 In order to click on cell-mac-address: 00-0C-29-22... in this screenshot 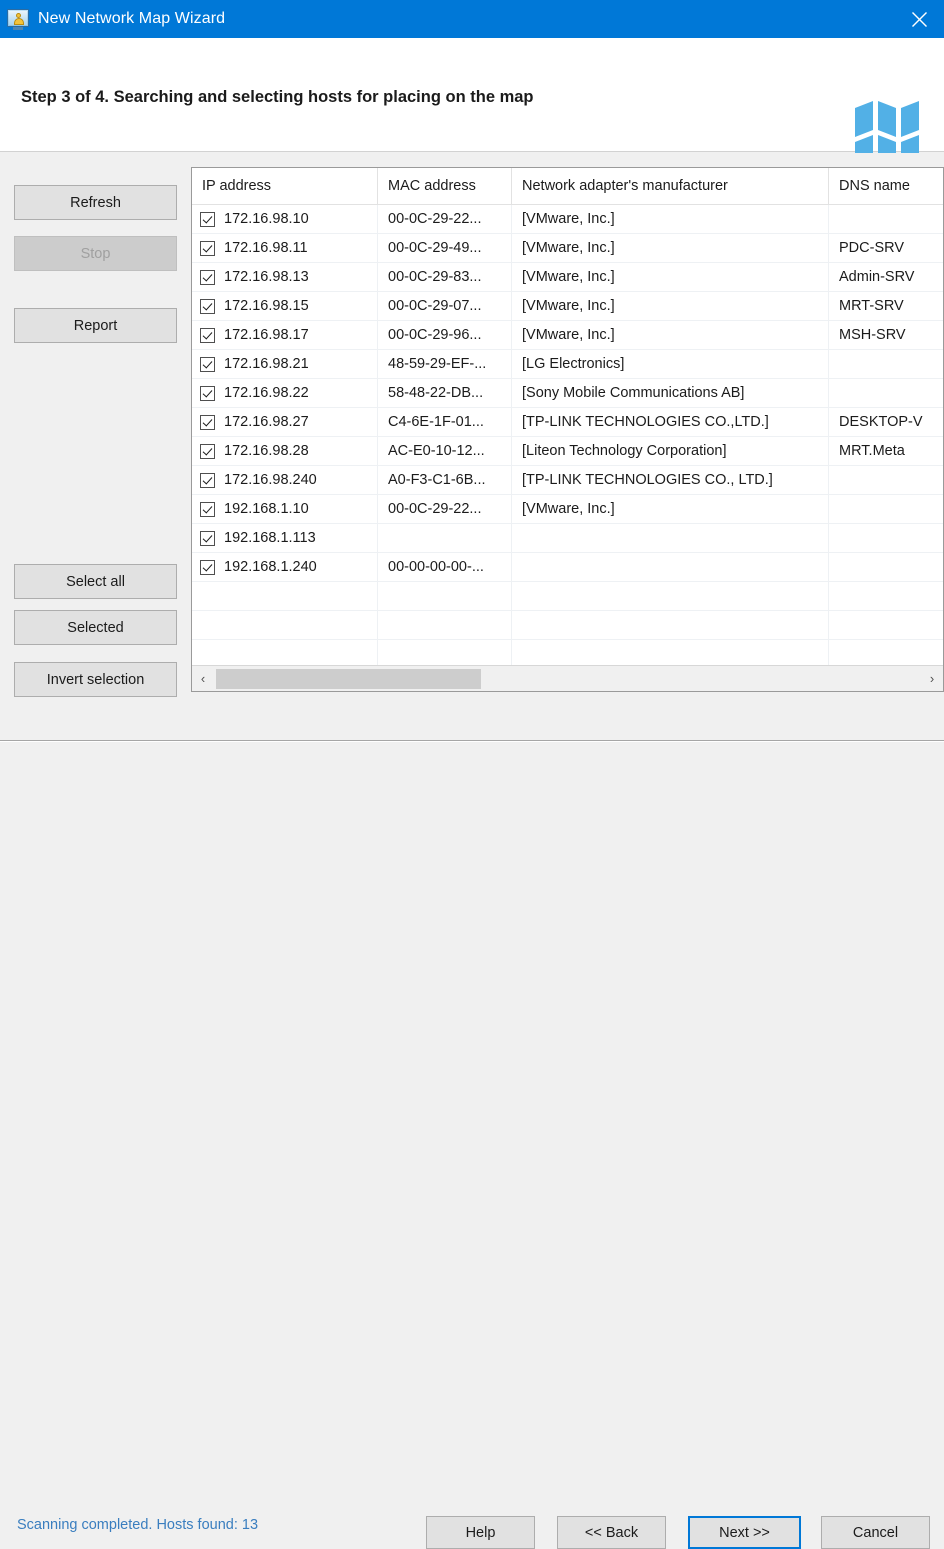, I will do `click(445, 509)`.